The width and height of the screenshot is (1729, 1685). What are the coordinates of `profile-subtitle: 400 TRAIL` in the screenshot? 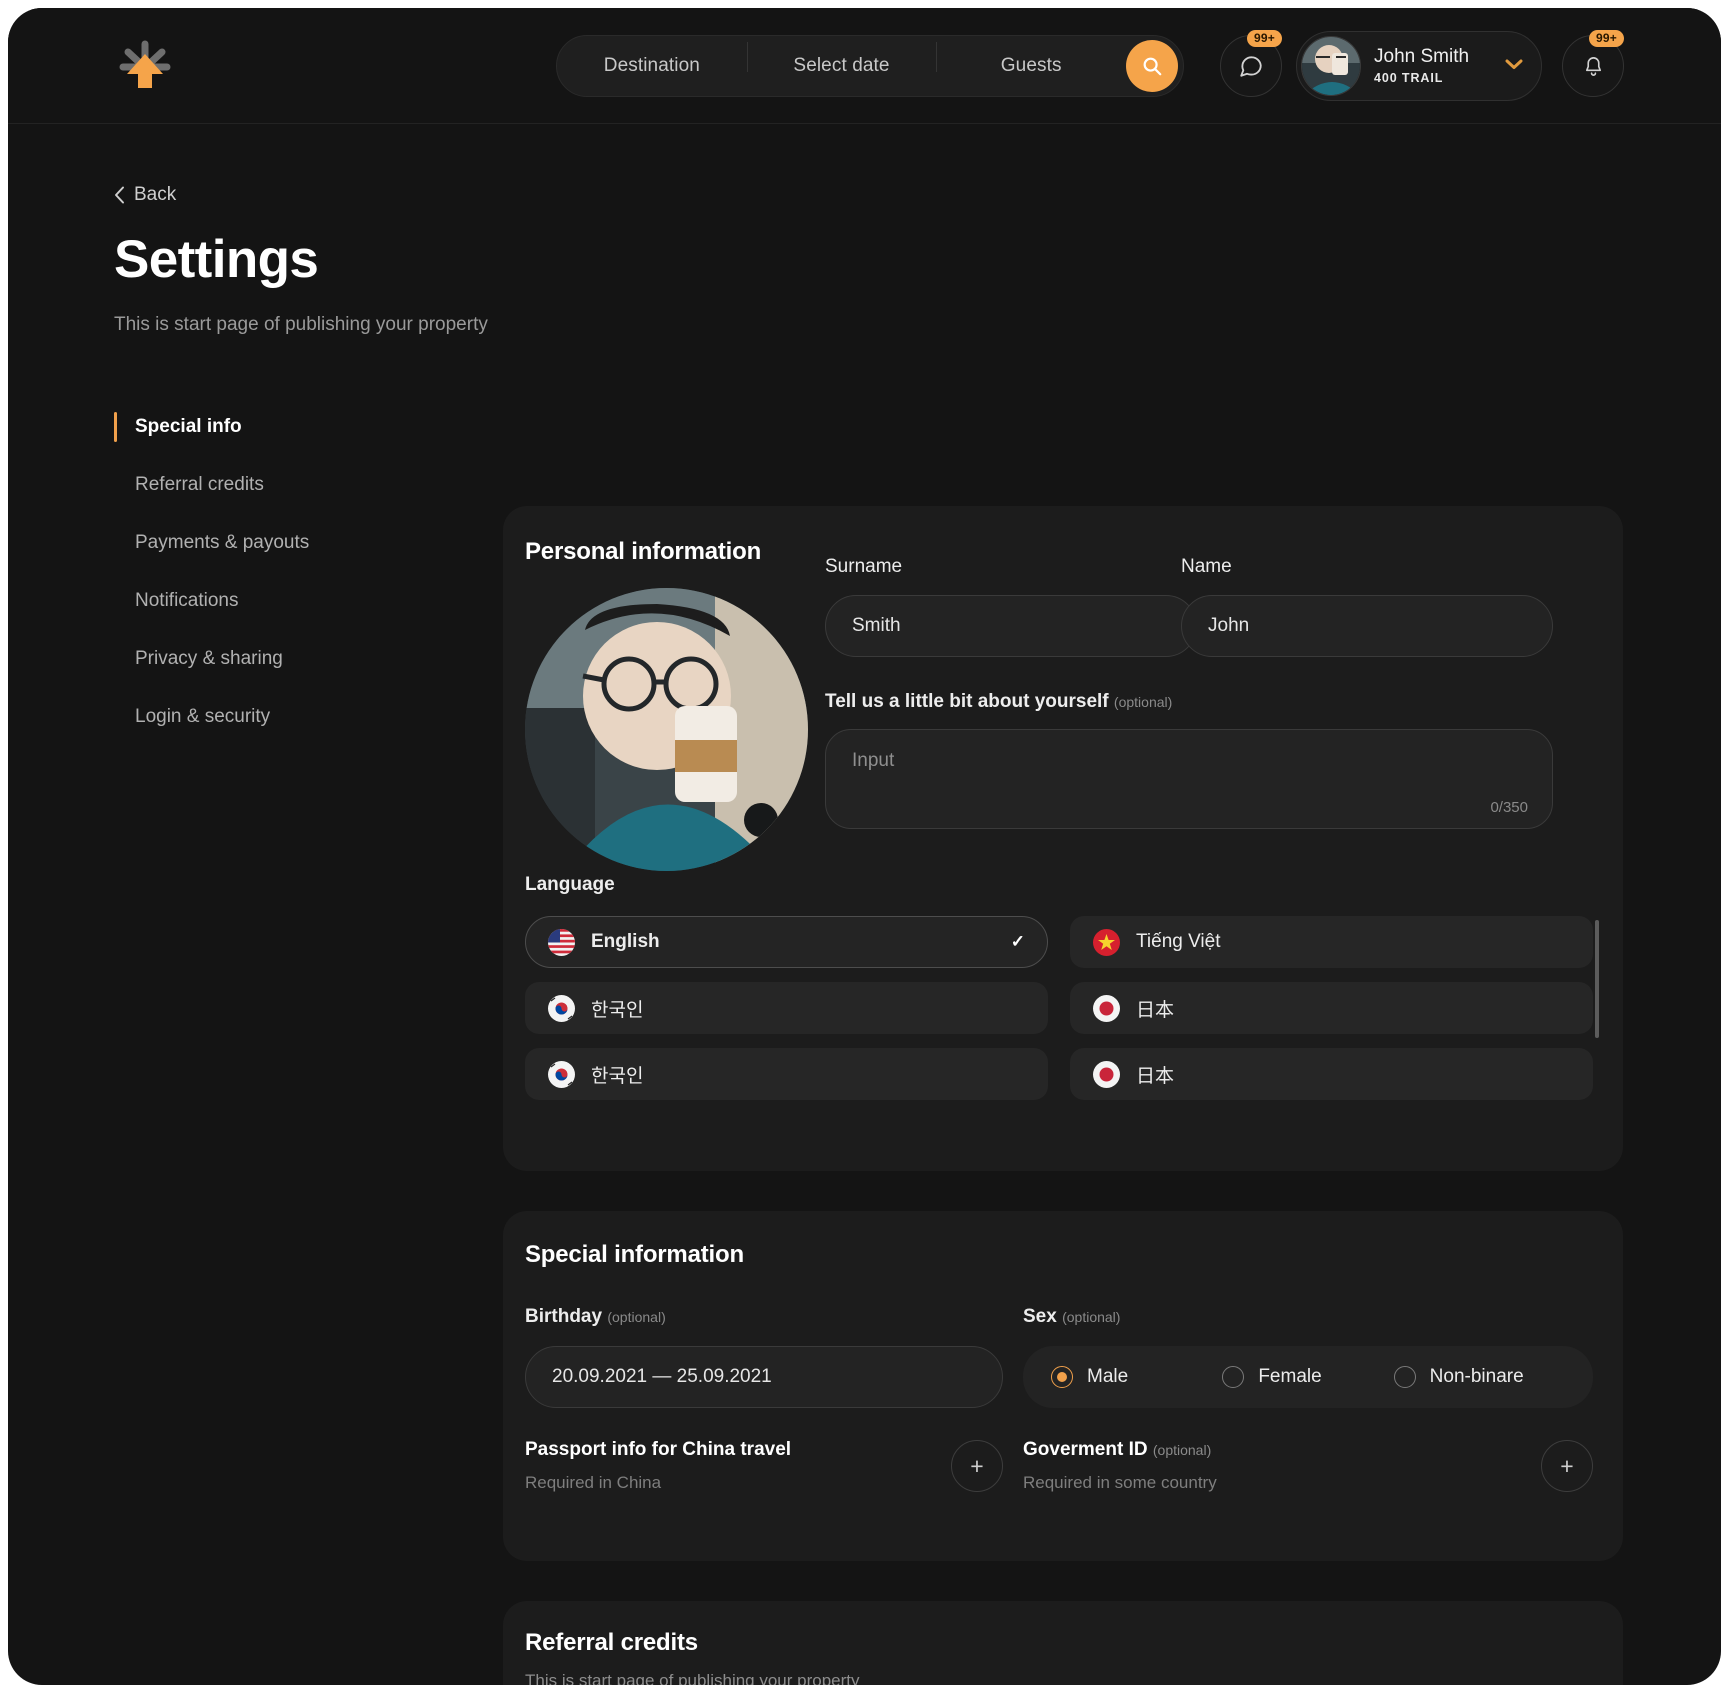 It's located at (1409, 77).